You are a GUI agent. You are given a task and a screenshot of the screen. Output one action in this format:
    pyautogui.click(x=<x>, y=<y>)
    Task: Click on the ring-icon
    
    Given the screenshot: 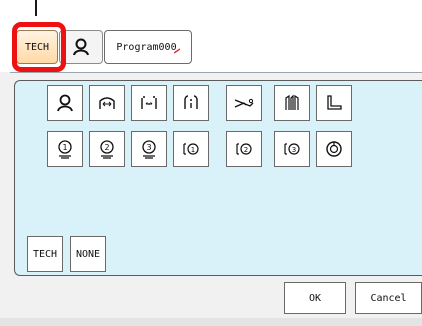 What is the action you would take?
    pyautogui.click(x=334, y=149)
    